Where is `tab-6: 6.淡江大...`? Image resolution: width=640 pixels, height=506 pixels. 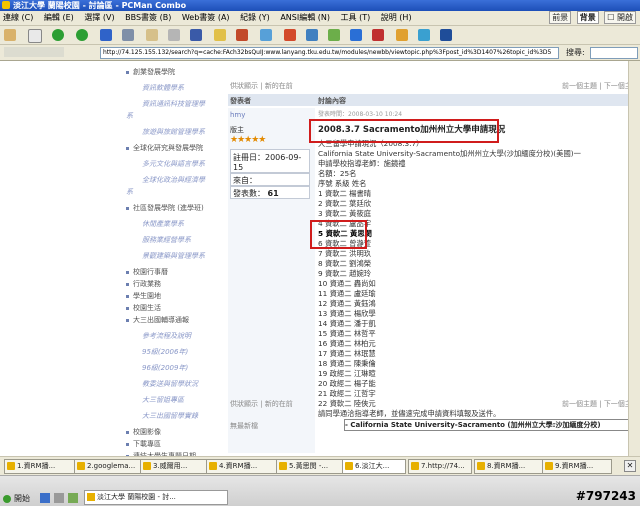 tab-6: 6.淡江大... is located at coordinates (374, 466).